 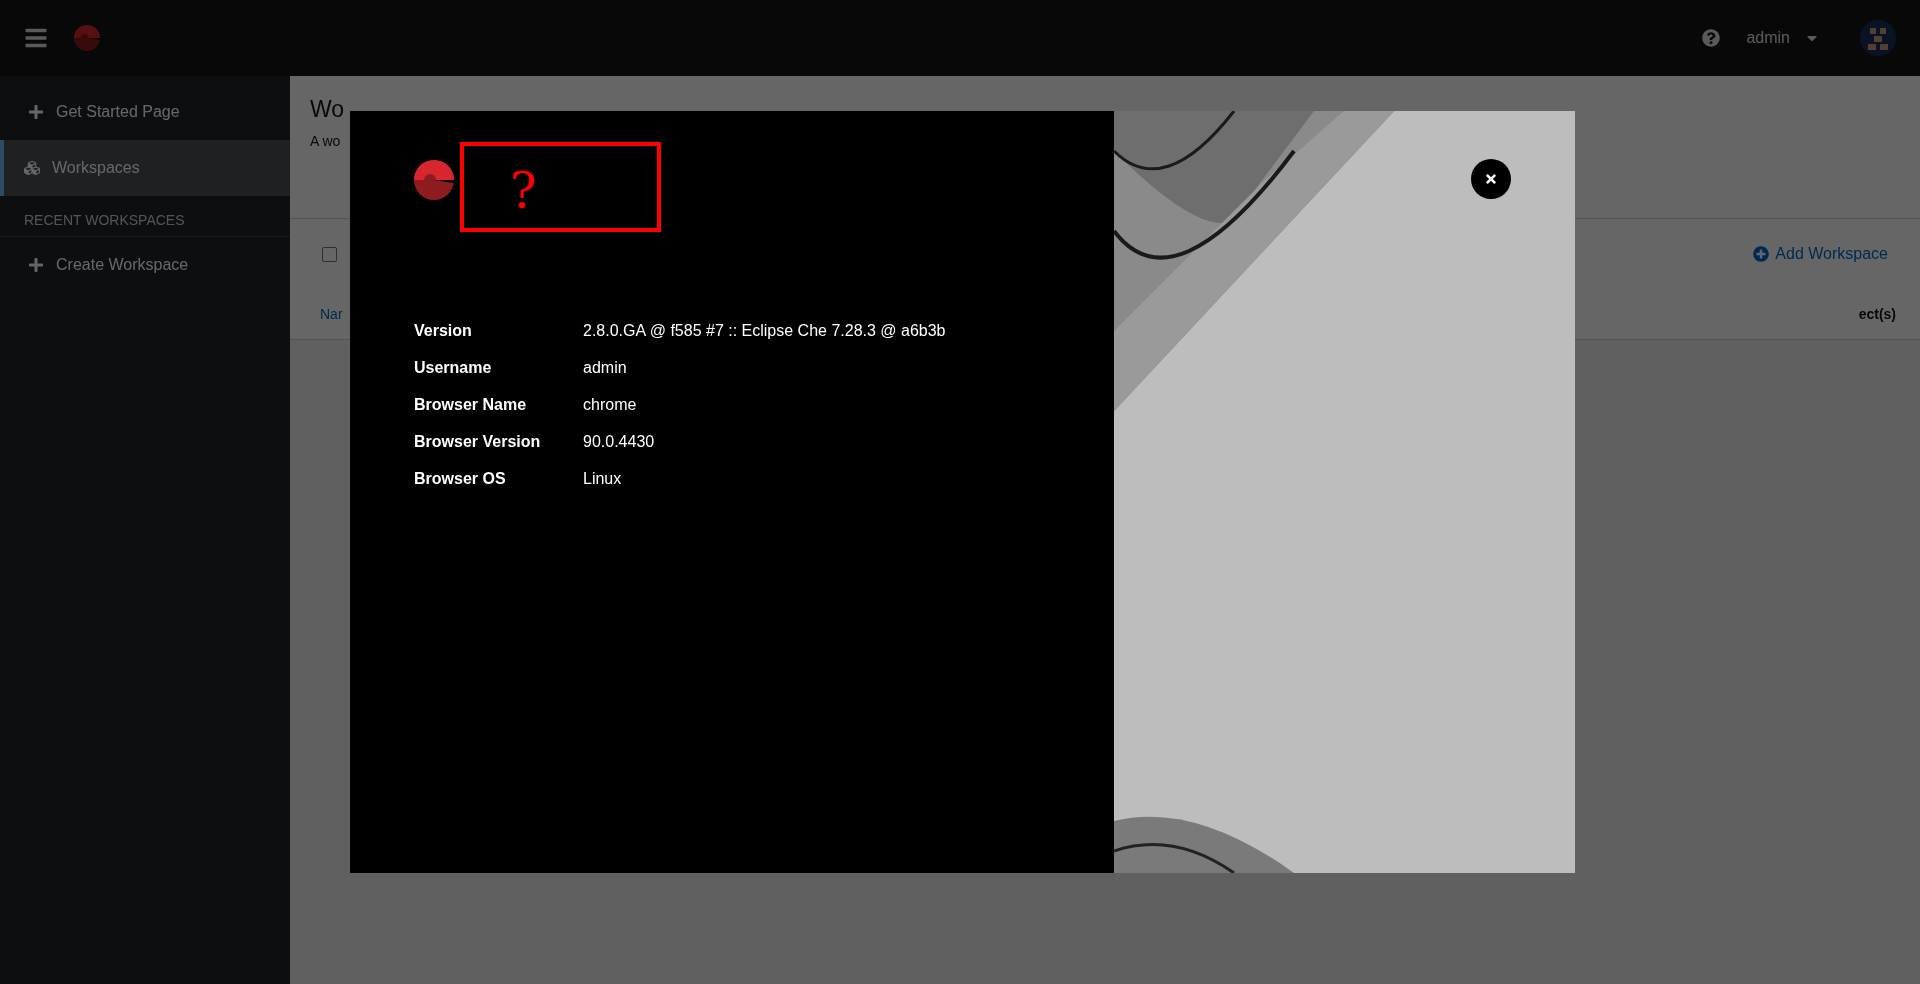 What do you see at coordinates (36, 38) in the screenshot?
I see `menu-icon` at bounding box center [36, 38].